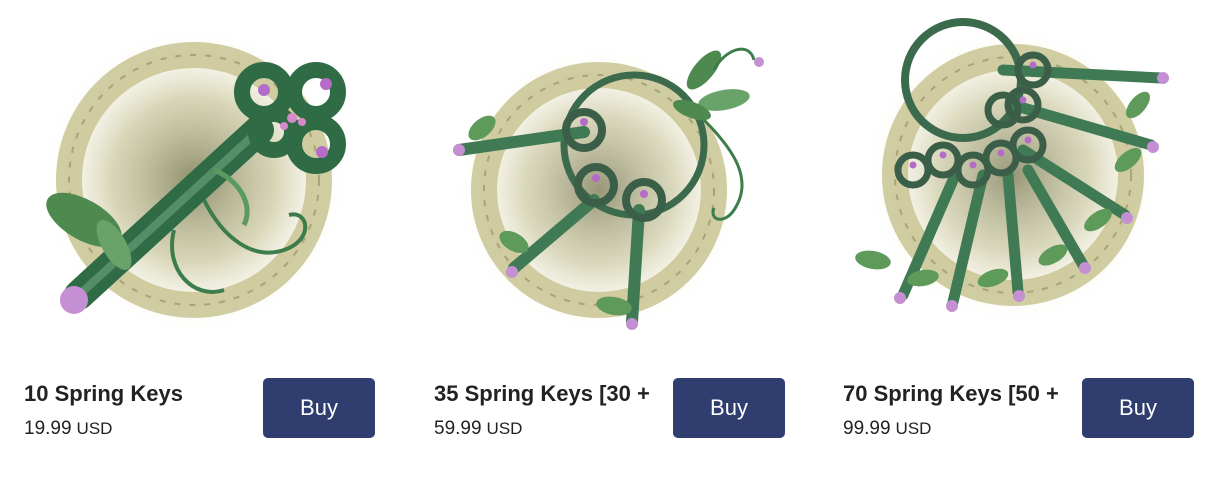  Describe the element at coordinates (545, 411) in the screenshot. I see `product-info: 35 Spring Keys [30 + 59.99 USD` at that location.